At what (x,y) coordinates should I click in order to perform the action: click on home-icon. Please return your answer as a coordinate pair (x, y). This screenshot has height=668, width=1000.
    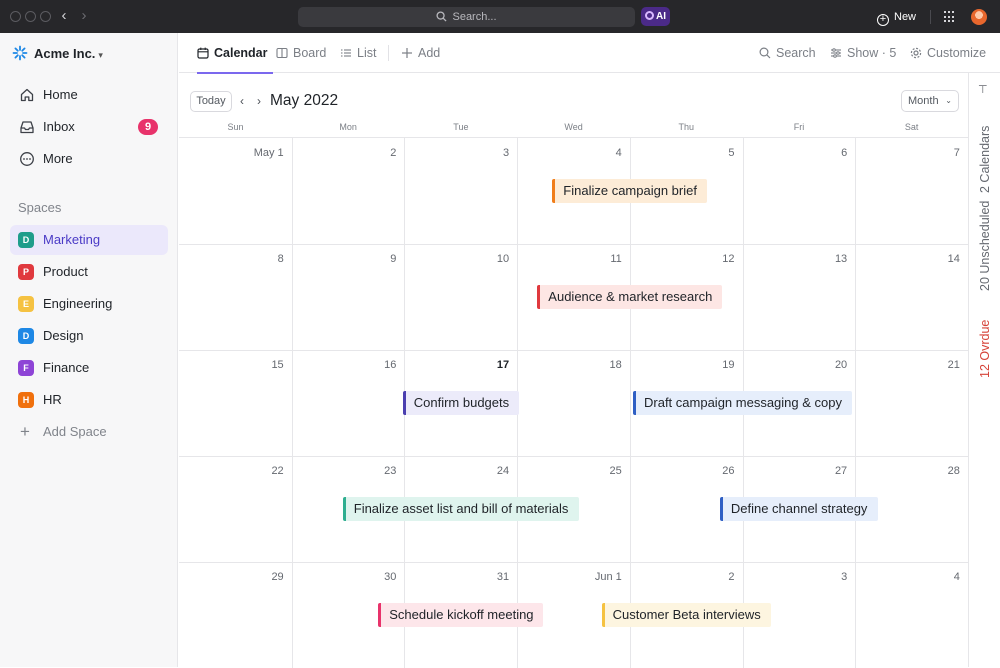
    Looking at the image, I should click on (27, 95).